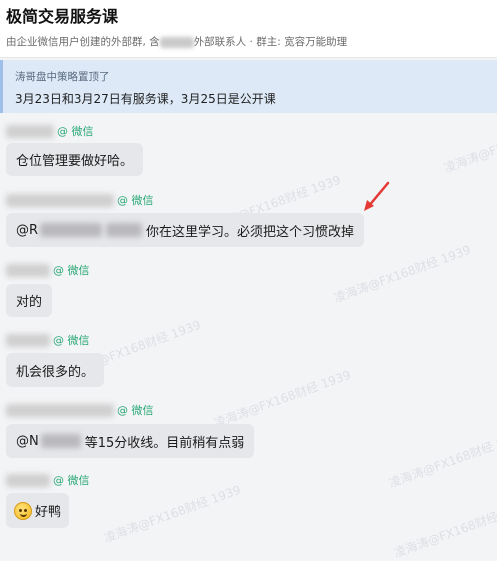 Image resolution: width=497 pixels, height=561 pixels. I want to click on pinned-announcement: 涛哥盘中策略置顶了 3月23日和3月27日有服务课，3月25日是公开课, so click(248, 86).